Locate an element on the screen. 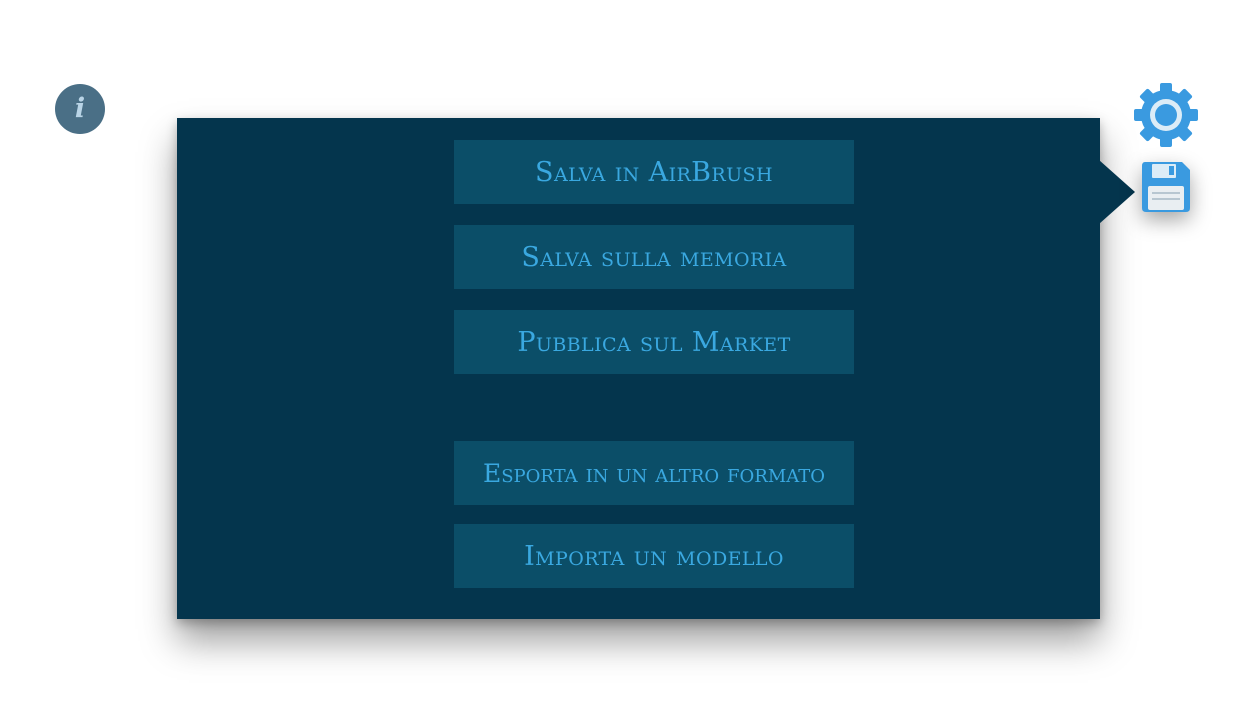 The width and height of the screenshot is (1253, 705). export-format-button: Esporta in un altro formato is located at coordinates (654, 473).